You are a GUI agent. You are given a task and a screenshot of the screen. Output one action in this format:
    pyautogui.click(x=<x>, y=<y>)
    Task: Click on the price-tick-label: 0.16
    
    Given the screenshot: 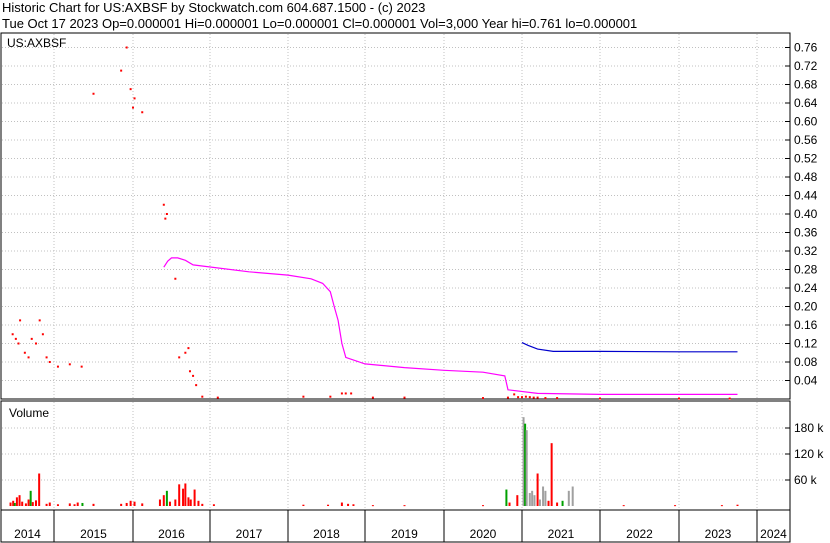 What is the action you would take?
    pyautogui.click(x=806, y=325)
    